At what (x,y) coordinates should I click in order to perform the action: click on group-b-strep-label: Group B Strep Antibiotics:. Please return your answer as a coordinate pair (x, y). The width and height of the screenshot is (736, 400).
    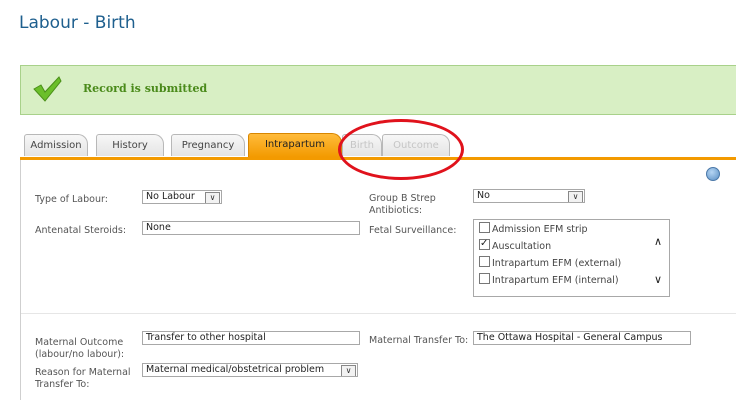
    Looking at the image, I should click on (402, 204).